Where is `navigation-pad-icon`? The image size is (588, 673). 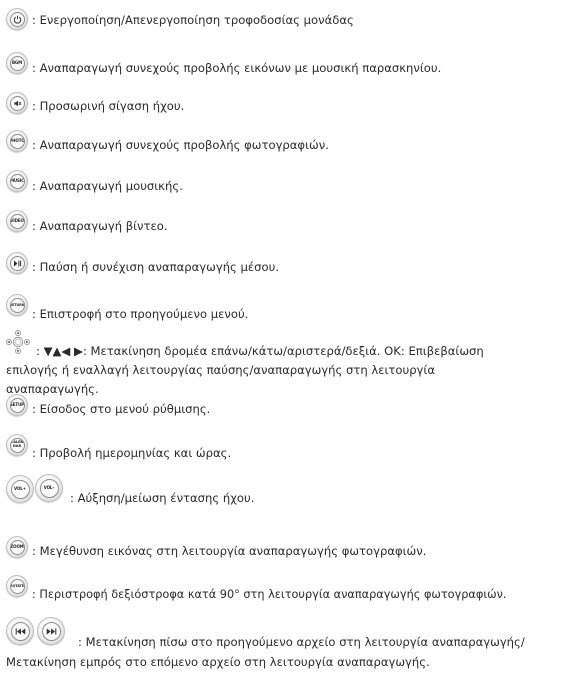
navigation-pad-icon is located at coordinates (18, 342).